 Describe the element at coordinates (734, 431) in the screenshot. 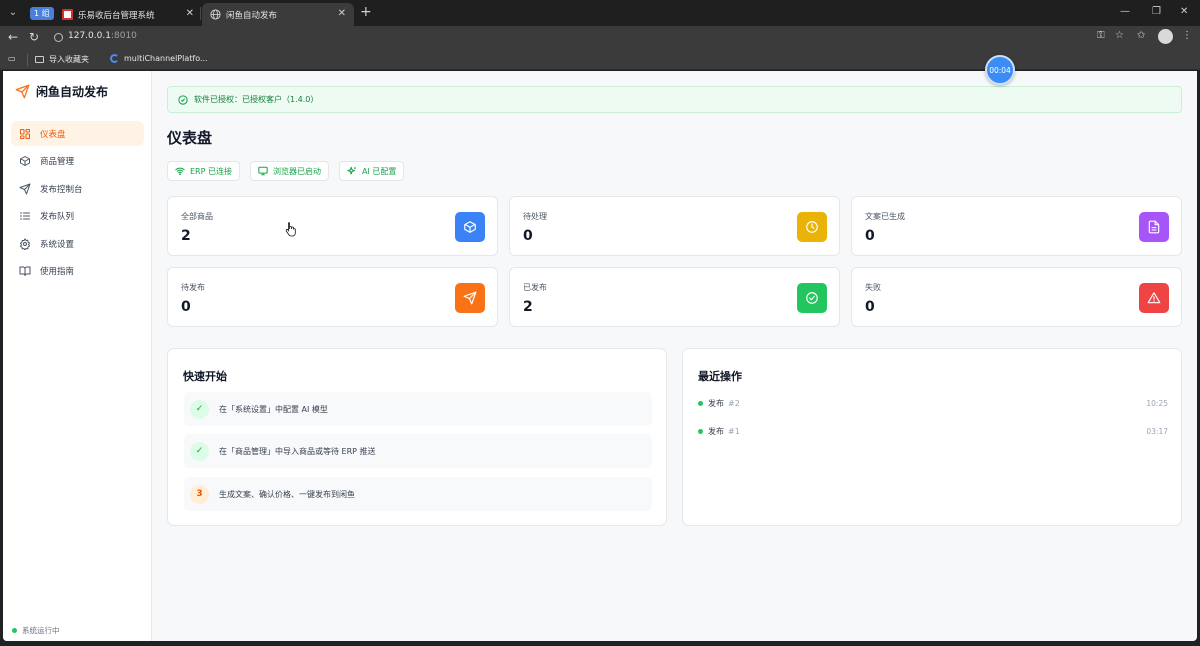

I see `activity-id: #1` at that location.